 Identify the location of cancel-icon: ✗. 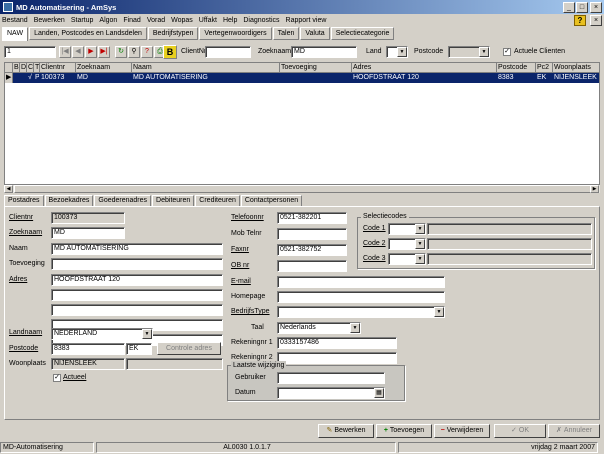
(559, 430).